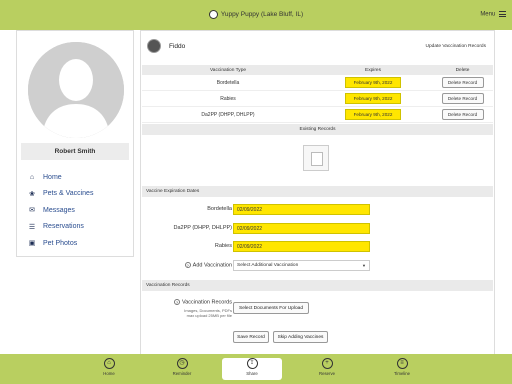  Describe the element at coordinates (488, 14) in the screenshot. I see `menu-label: Menu` at that location.